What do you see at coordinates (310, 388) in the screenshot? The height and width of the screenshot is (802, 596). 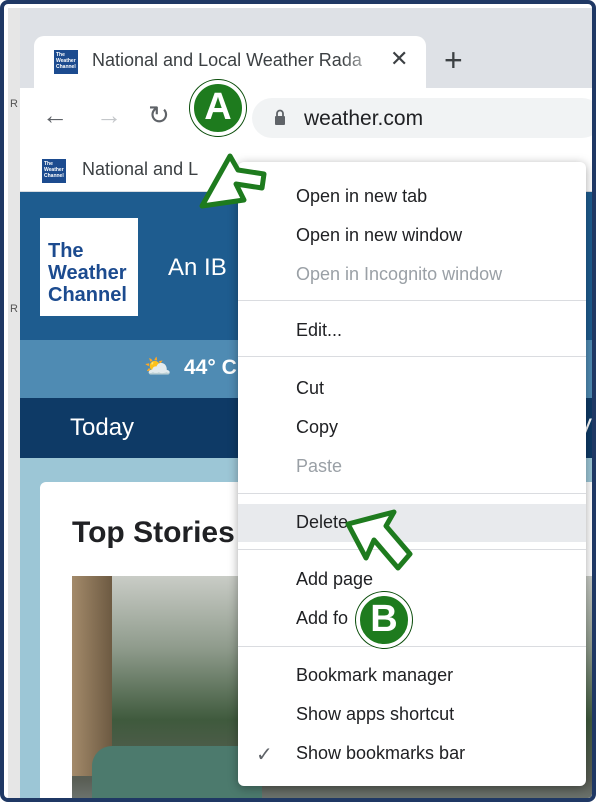 I see `menu-label: Cut` at bounding box center [310, 388].